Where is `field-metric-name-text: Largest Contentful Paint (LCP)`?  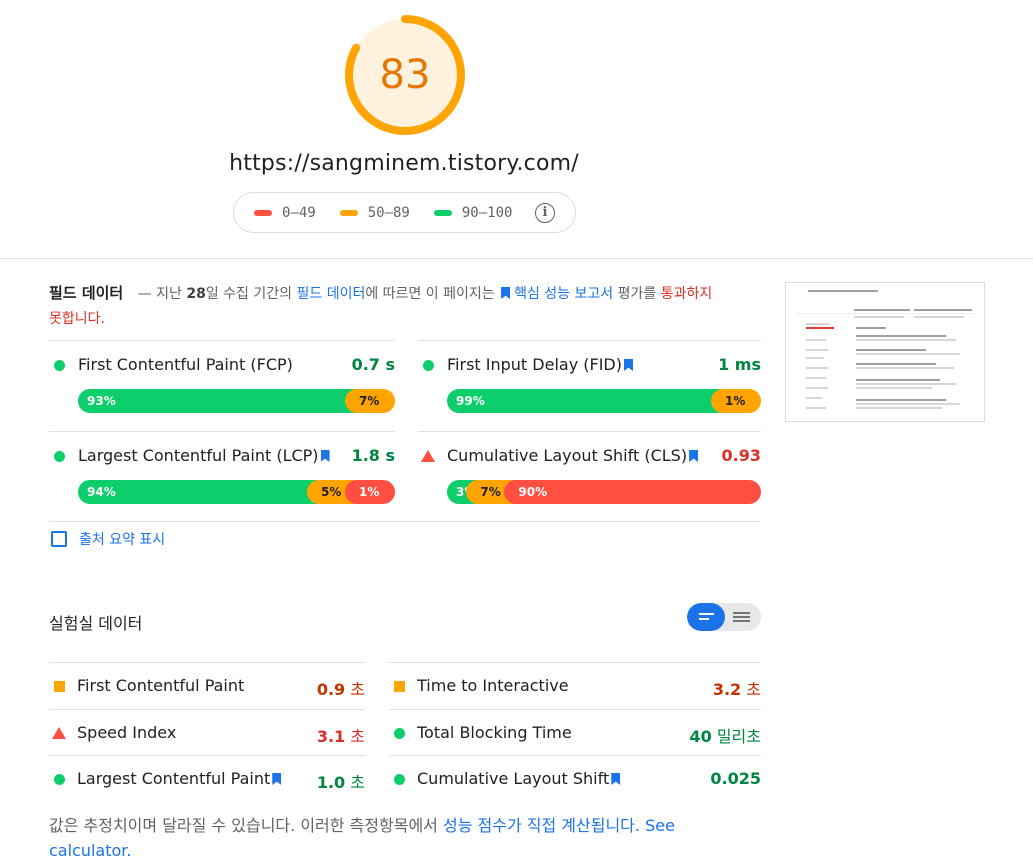
field-metric-name-text: Largest Contentful Paint (LCP) is located at coordinates (198, 455).